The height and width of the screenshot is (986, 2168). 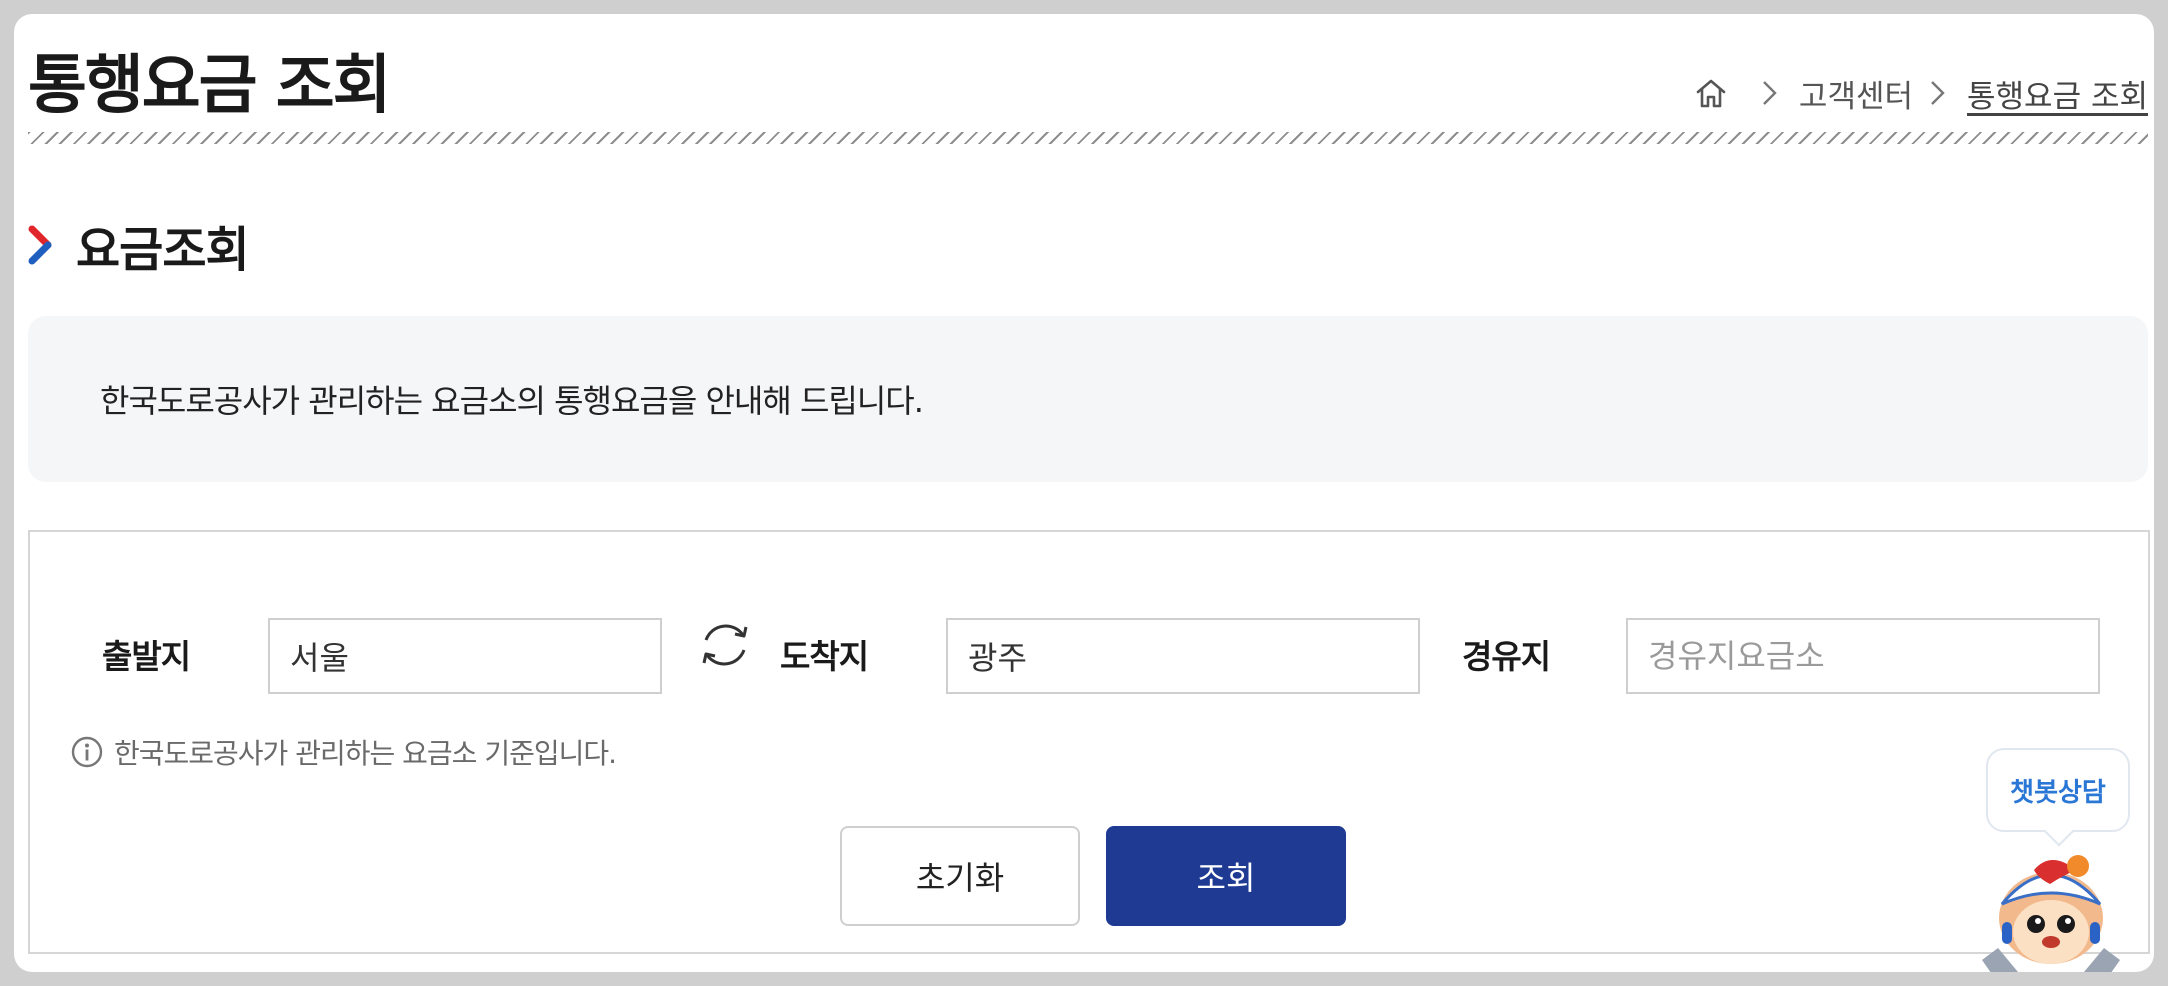 What do you see at coordinates (1183, 656) in the screenshot?
I see `destination-input` at bounding box center [1183, 656].